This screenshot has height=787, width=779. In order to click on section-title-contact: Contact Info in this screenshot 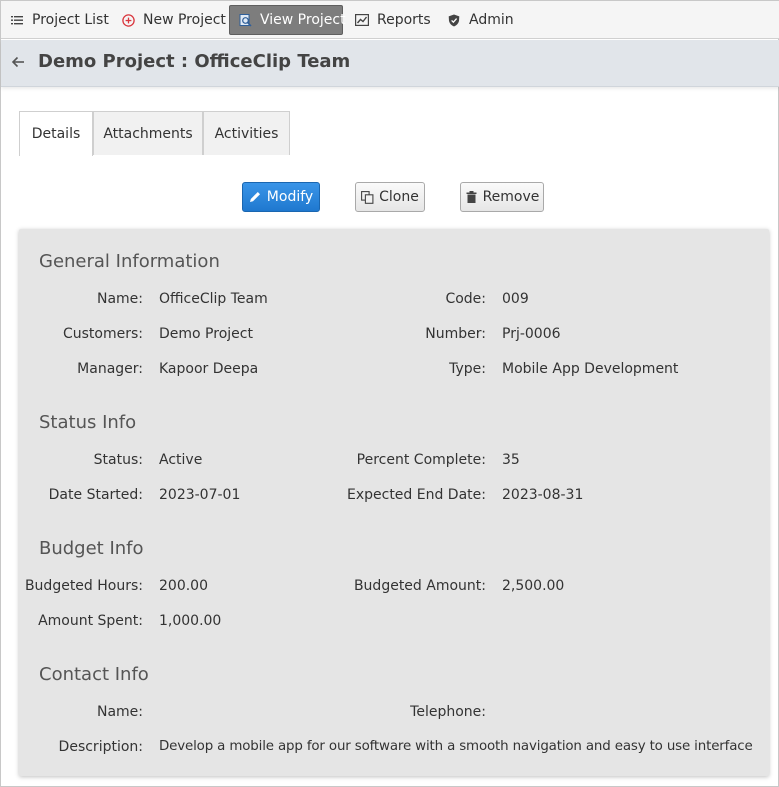, I will do `click(94, 674)`.